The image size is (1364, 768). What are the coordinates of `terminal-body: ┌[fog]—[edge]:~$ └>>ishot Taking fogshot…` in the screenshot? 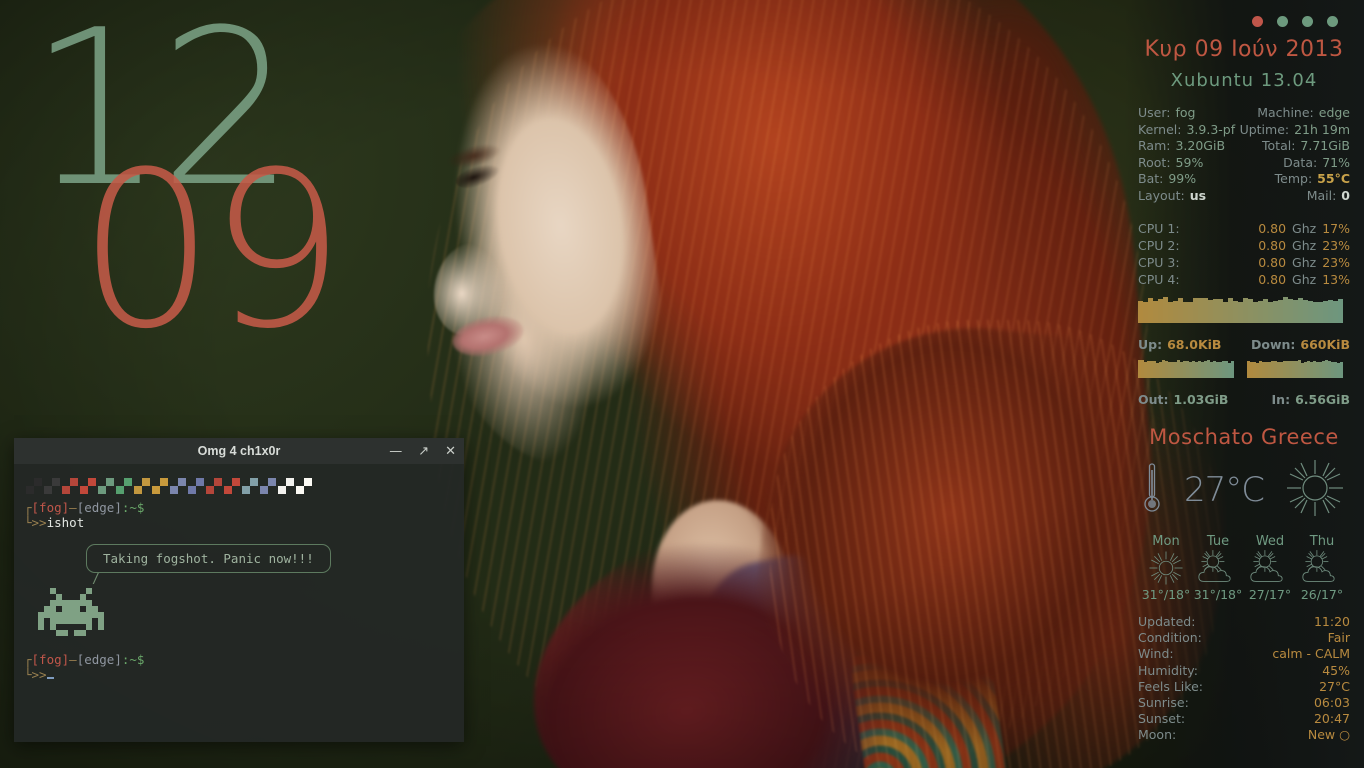 It's located at (239, 603).